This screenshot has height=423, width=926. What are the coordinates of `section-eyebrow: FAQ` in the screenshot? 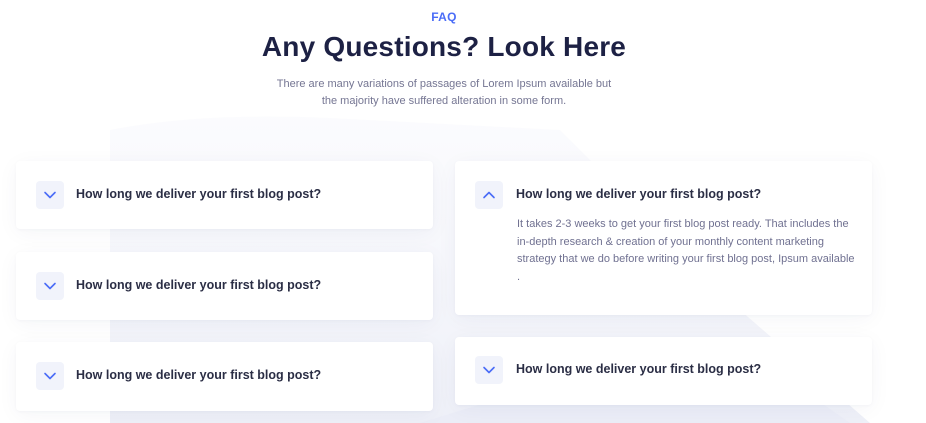 It's located at (444, 17).